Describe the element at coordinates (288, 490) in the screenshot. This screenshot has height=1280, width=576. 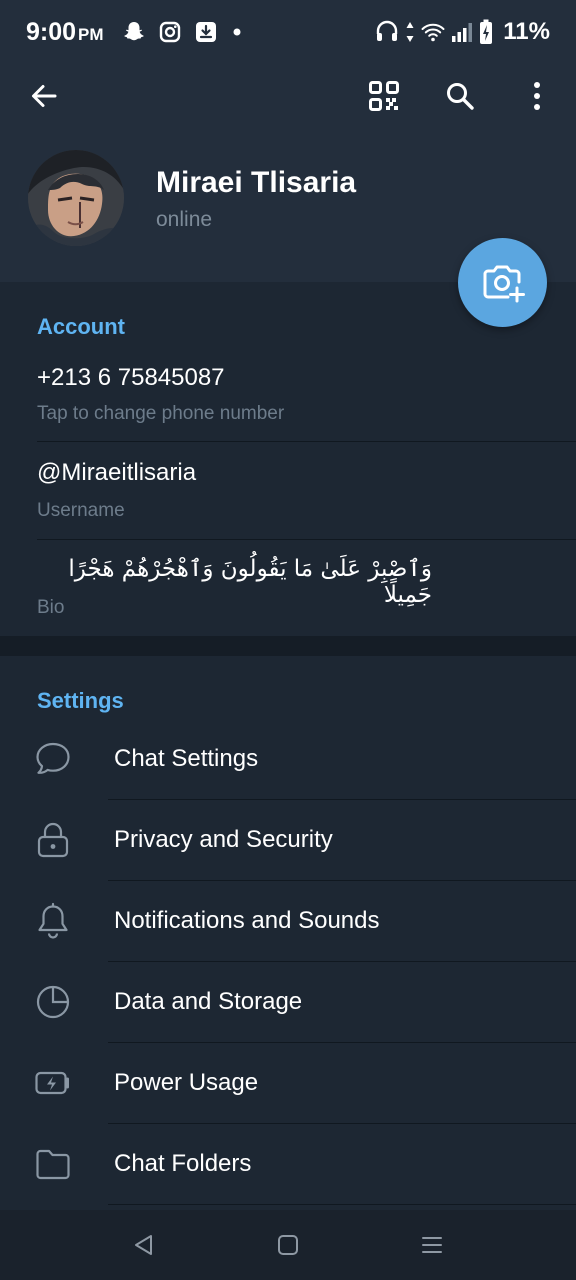
I see `username-row: @Miraeitlisaria Username` at that location.